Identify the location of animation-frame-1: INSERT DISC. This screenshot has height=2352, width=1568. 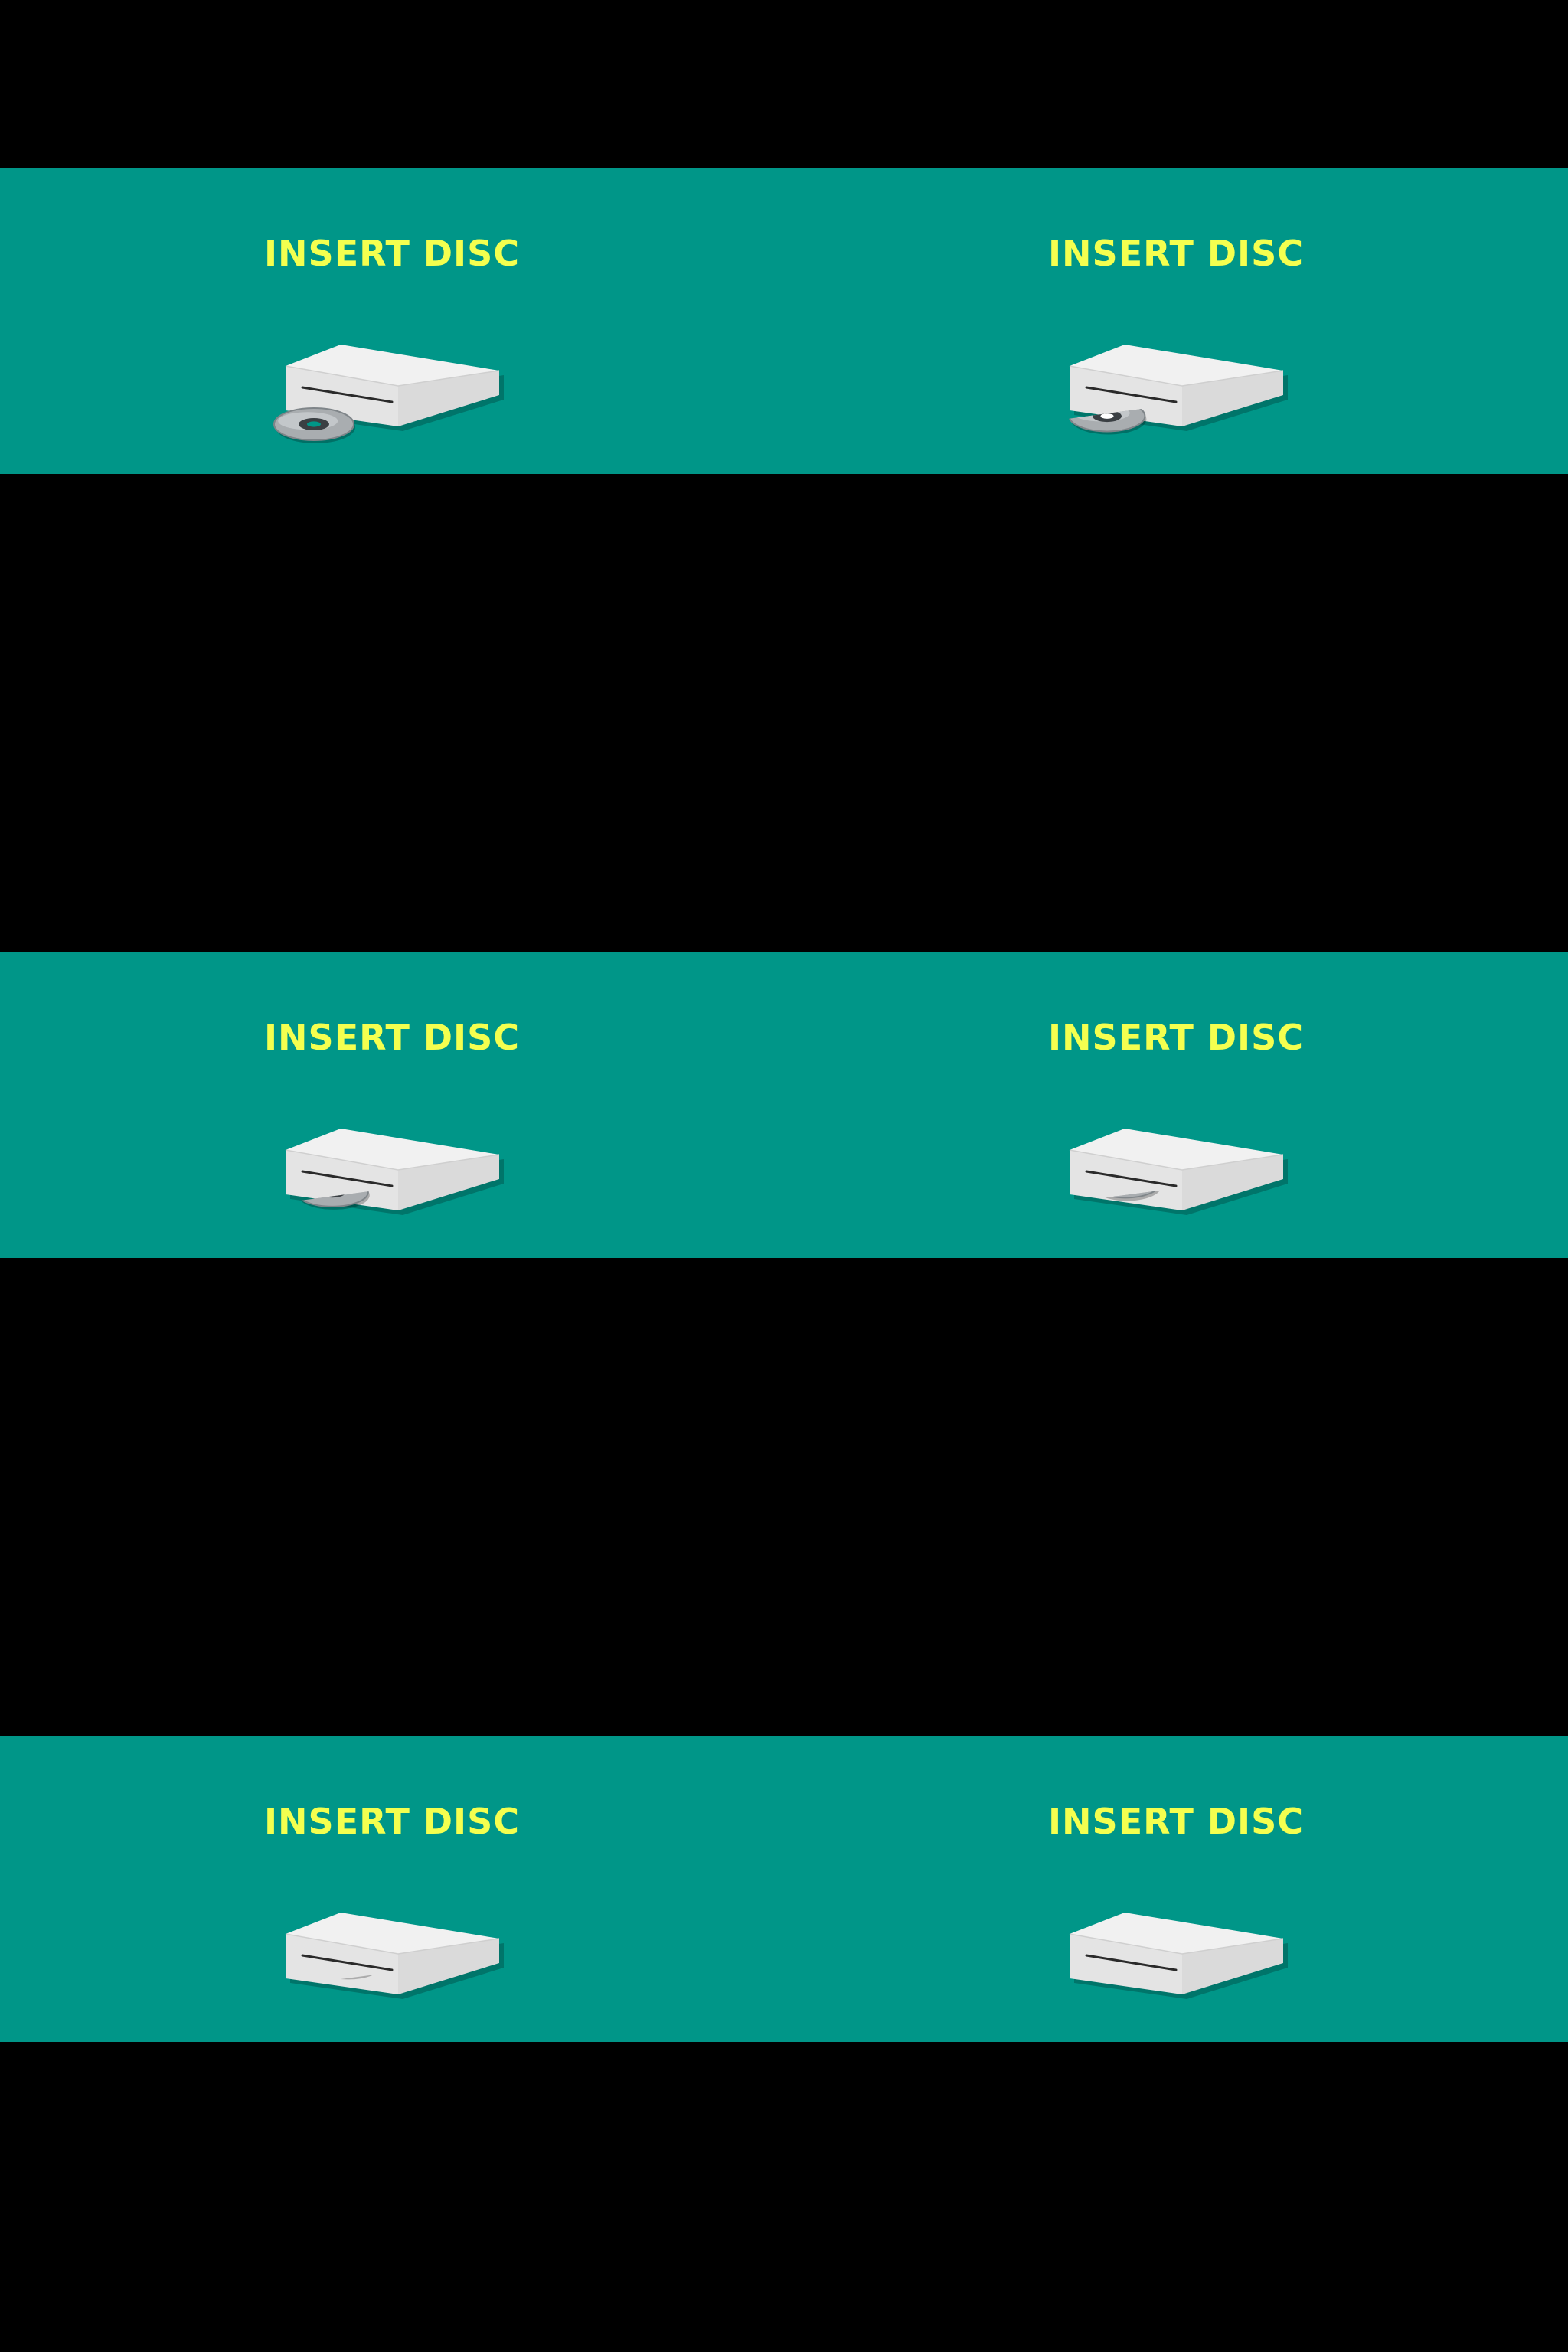
(392, 321).